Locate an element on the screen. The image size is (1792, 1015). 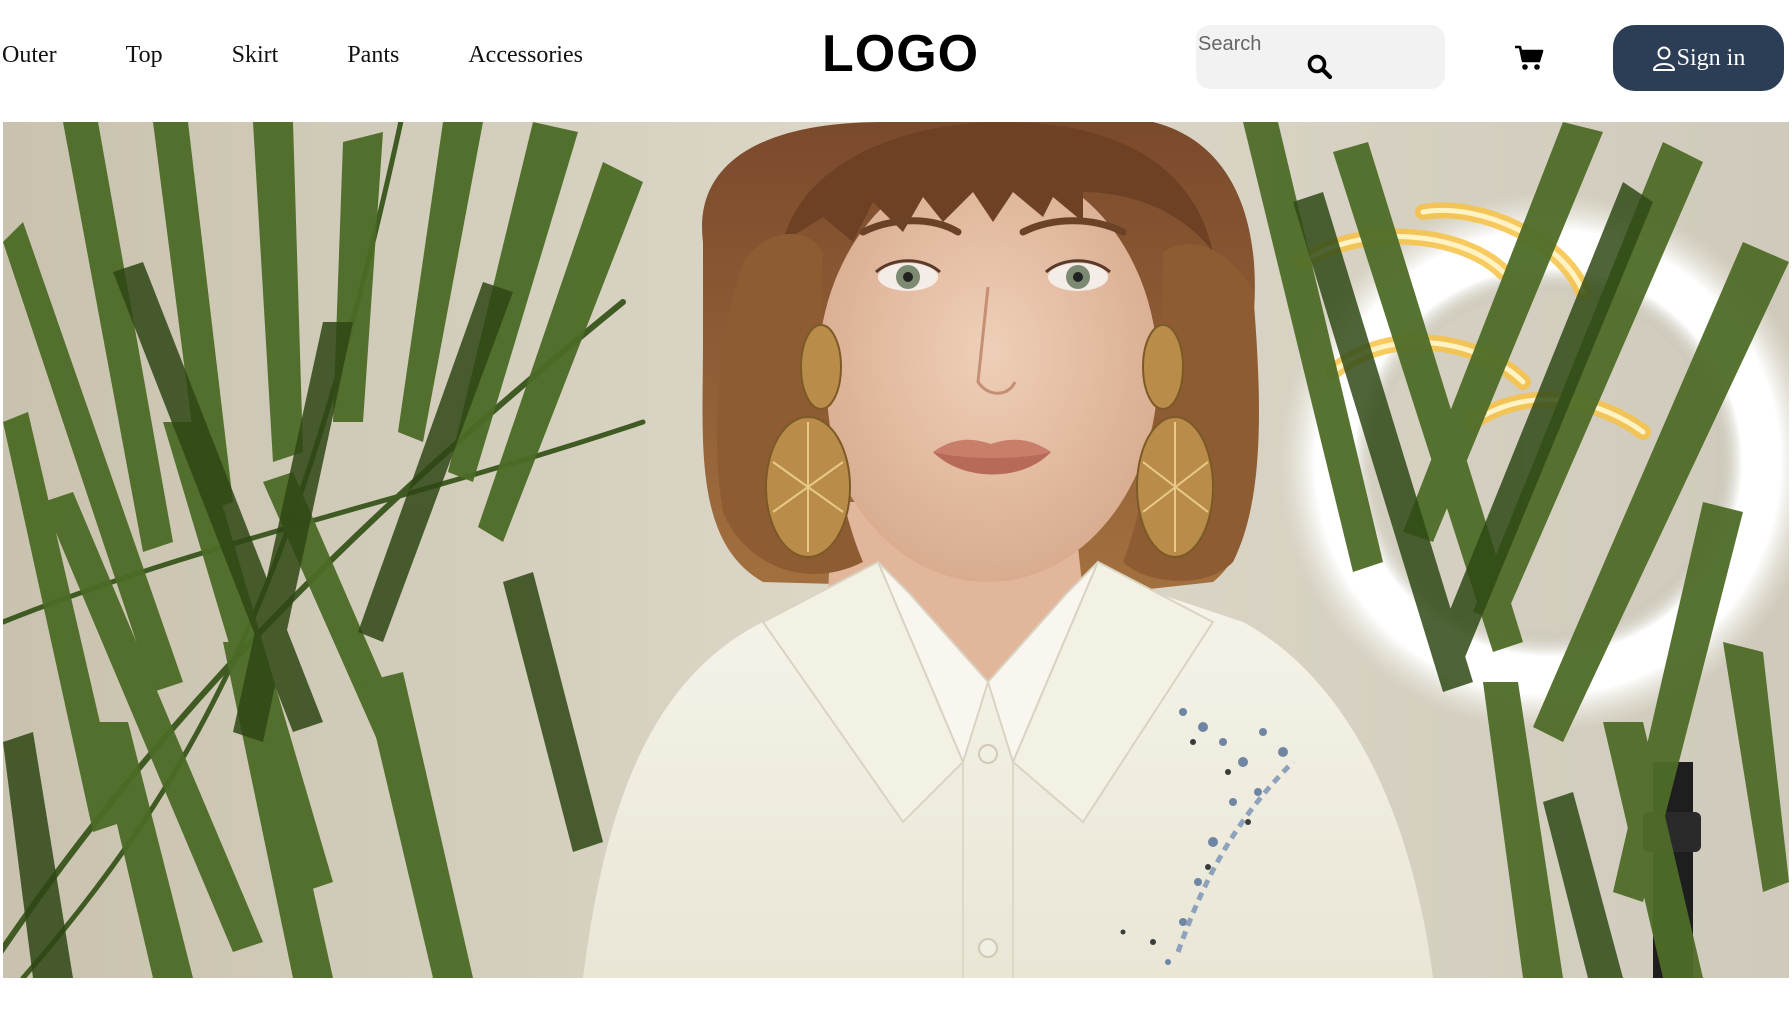
search-box is located at coordinates (1320, 57).